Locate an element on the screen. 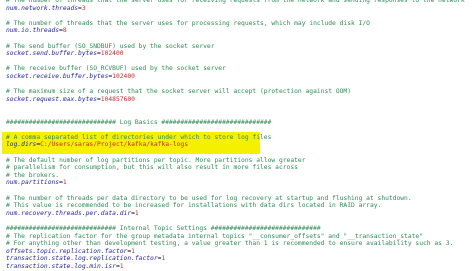 The height and width of the screenshot is (271, 474). property-line: socket.send.buffer.bytes=102400 is located at coordinates (65, 54).